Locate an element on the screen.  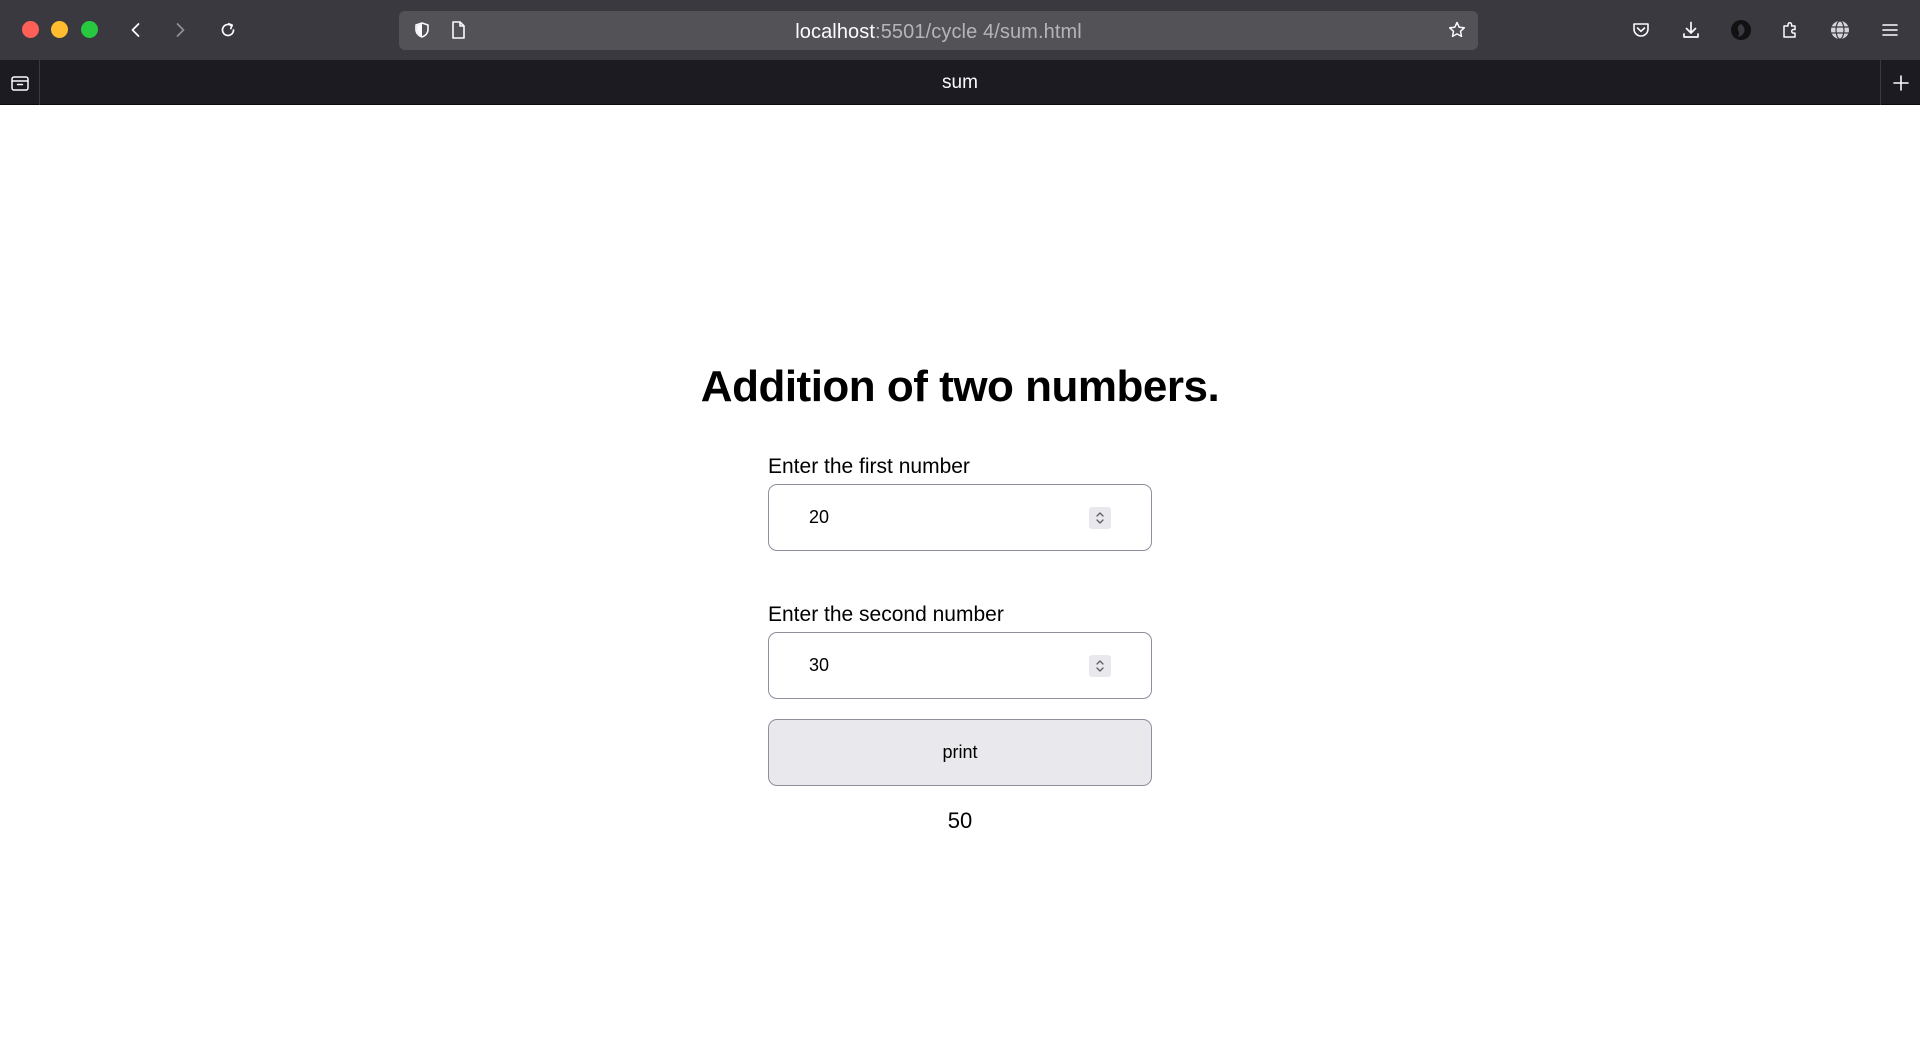
tab-strip: sum is located at coordinates (960, 82).